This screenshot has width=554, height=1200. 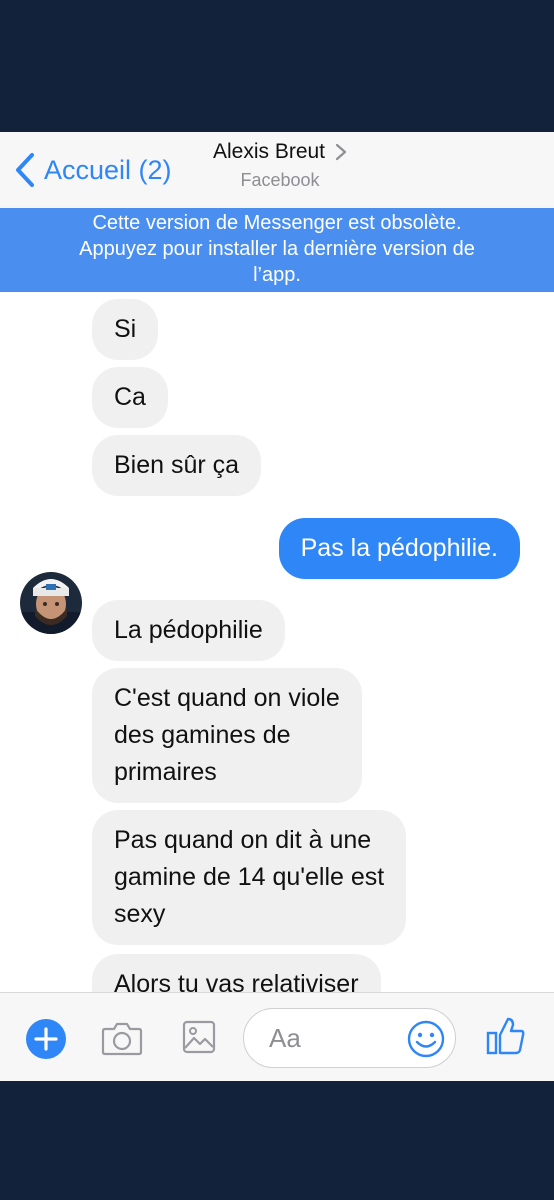 I want to click on back-label: Accueil (2), so click(x=108, y=169).